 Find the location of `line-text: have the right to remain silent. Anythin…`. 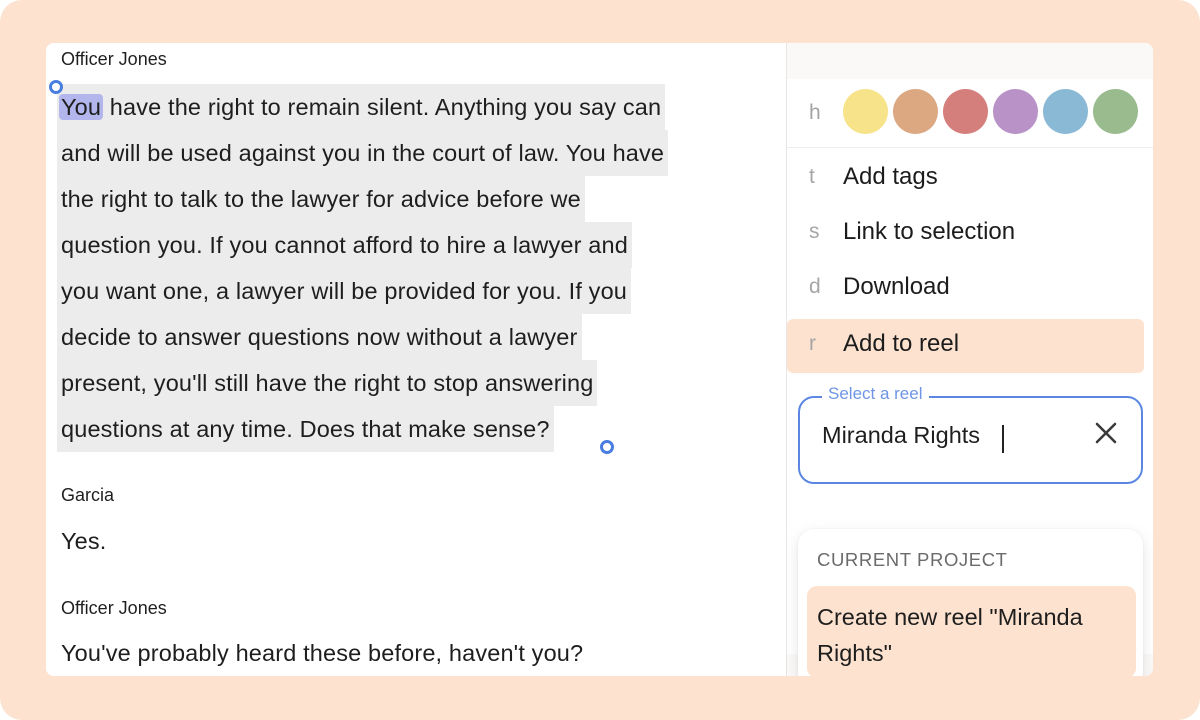

line-text: have the right to remain silent. Anythin… is located at coordinates (382, 107).